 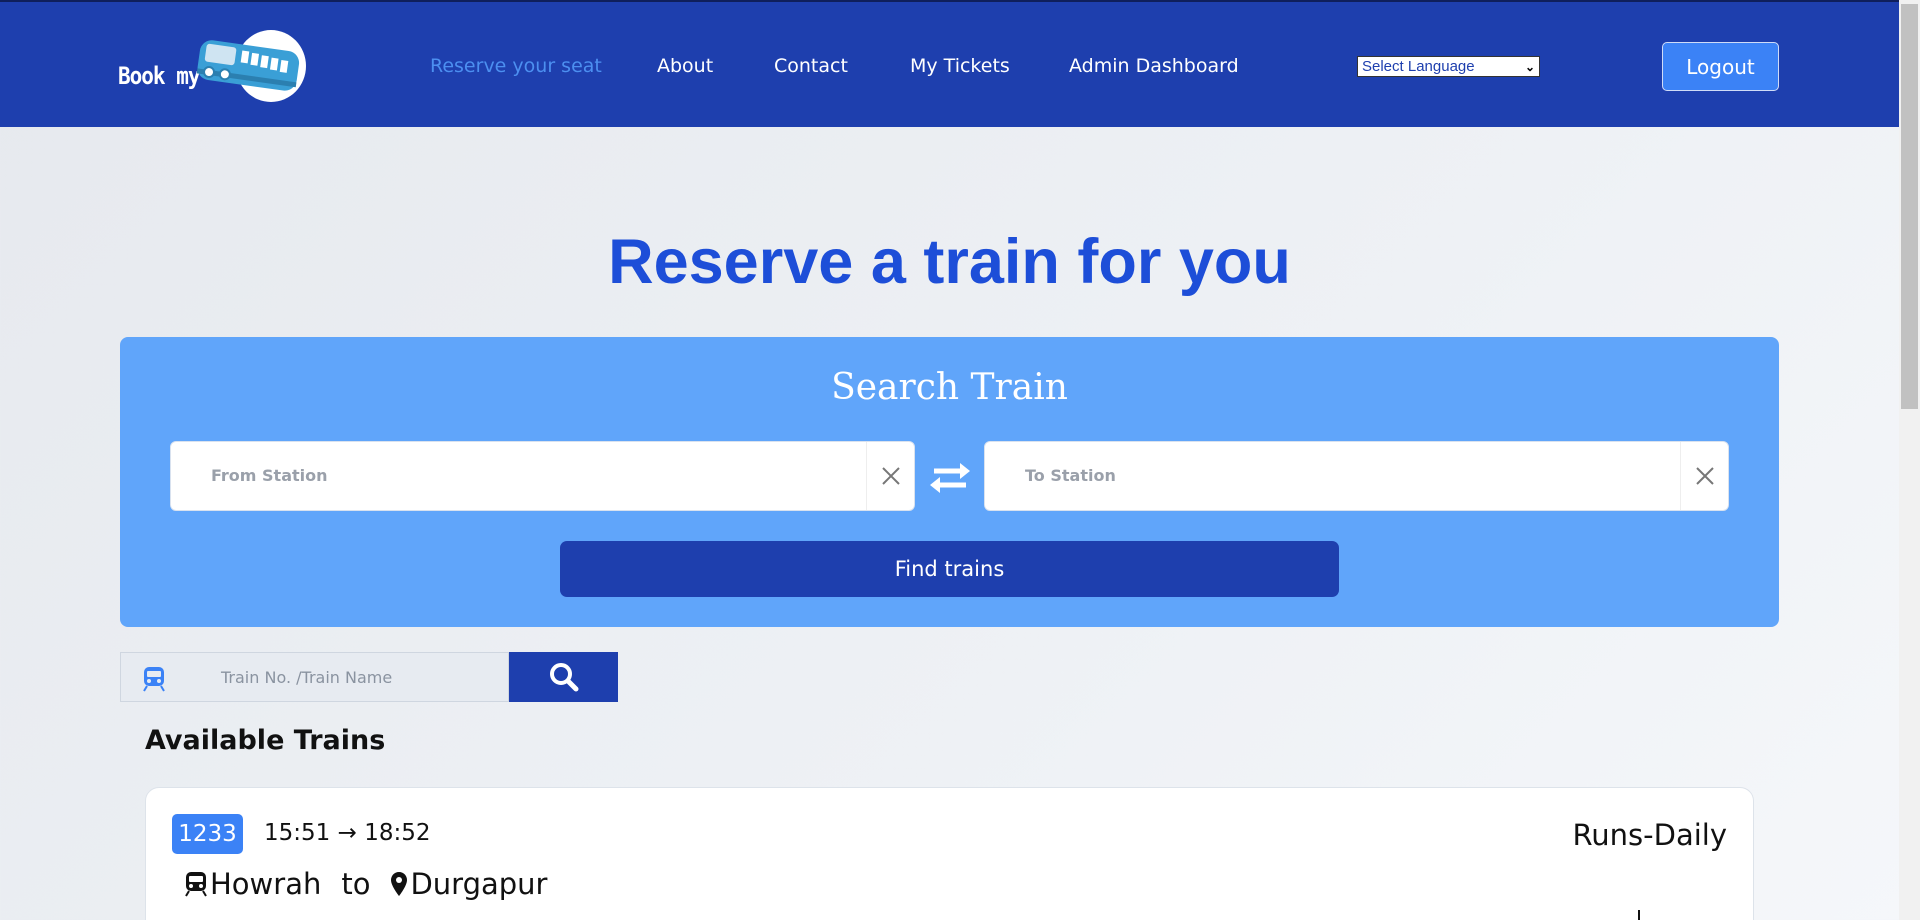 I want to click on train-search-placeholder: Train No. /Train Name, so click(x=307, y=677).